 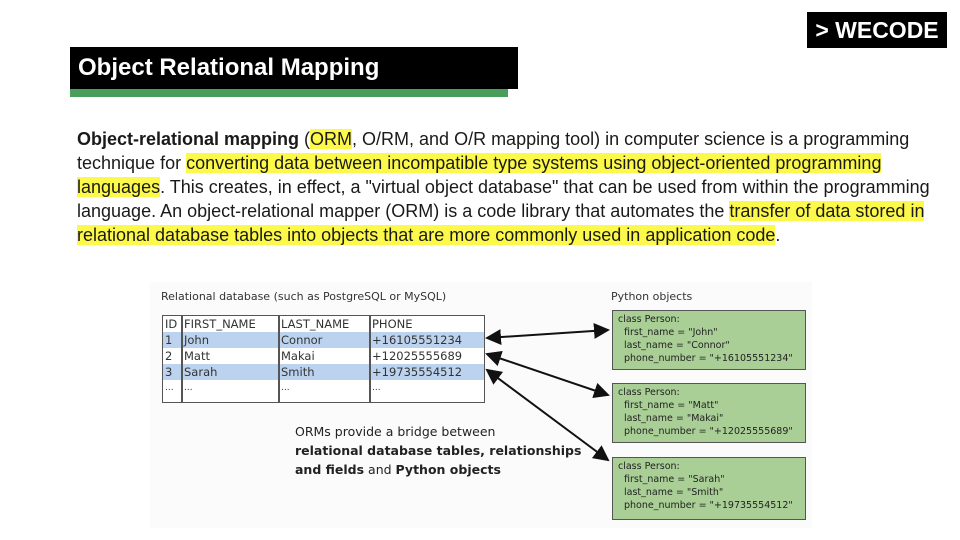 I want to click on note-text: ORMs provide a bridge between, so click(x=395, y=431).